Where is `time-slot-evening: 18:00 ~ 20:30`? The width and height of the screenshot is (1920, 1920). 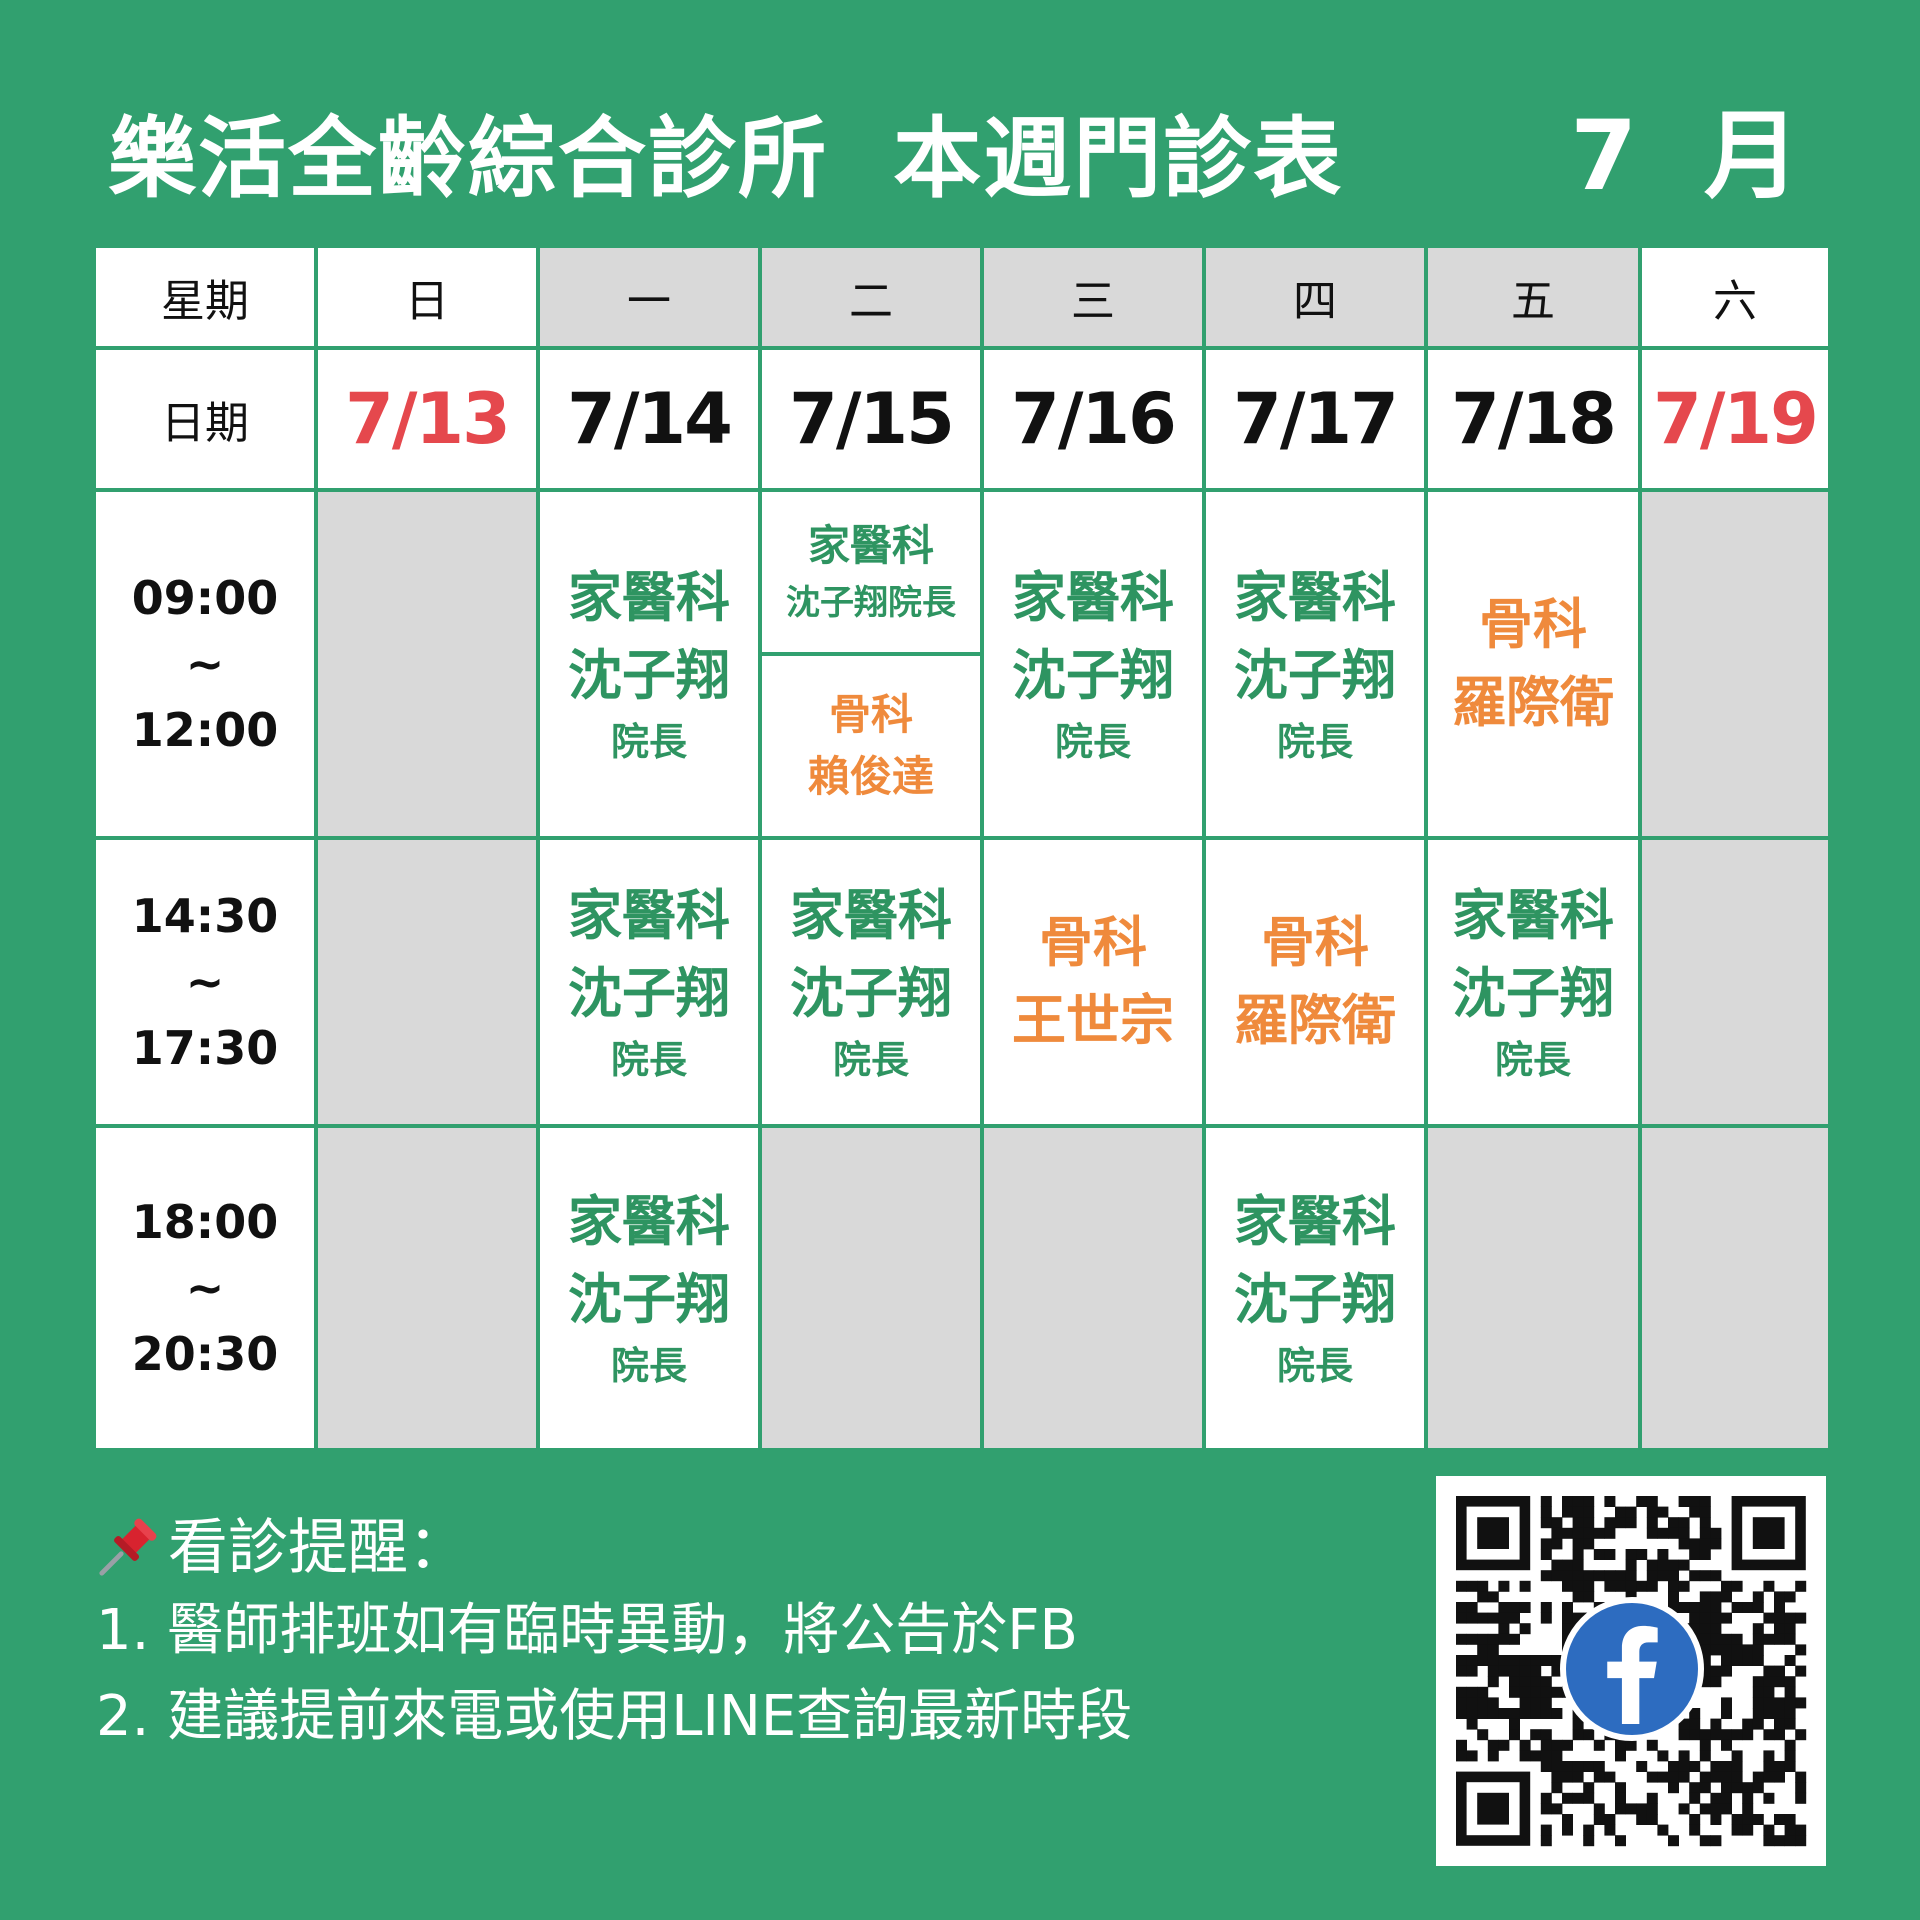
time-slot-evening: 18:00 ~ 20:30 is located at coordinates (205, 1288).